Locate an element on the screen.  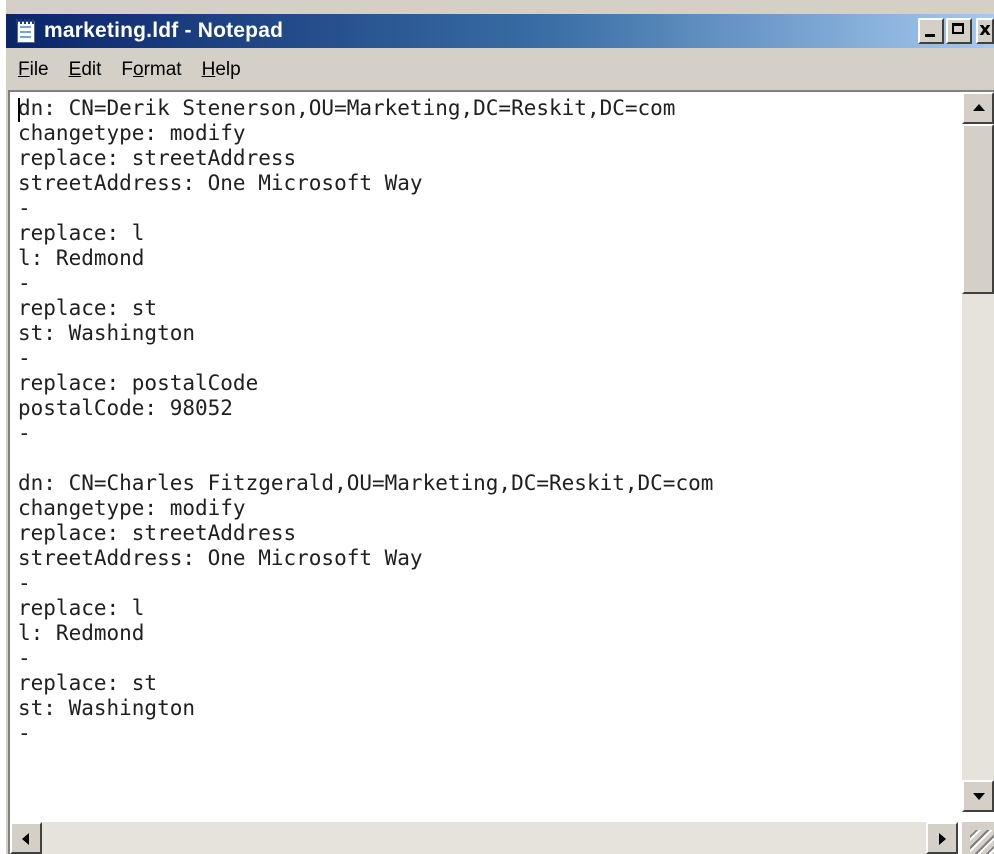
close-button: x is located at coordinates (985, 31).